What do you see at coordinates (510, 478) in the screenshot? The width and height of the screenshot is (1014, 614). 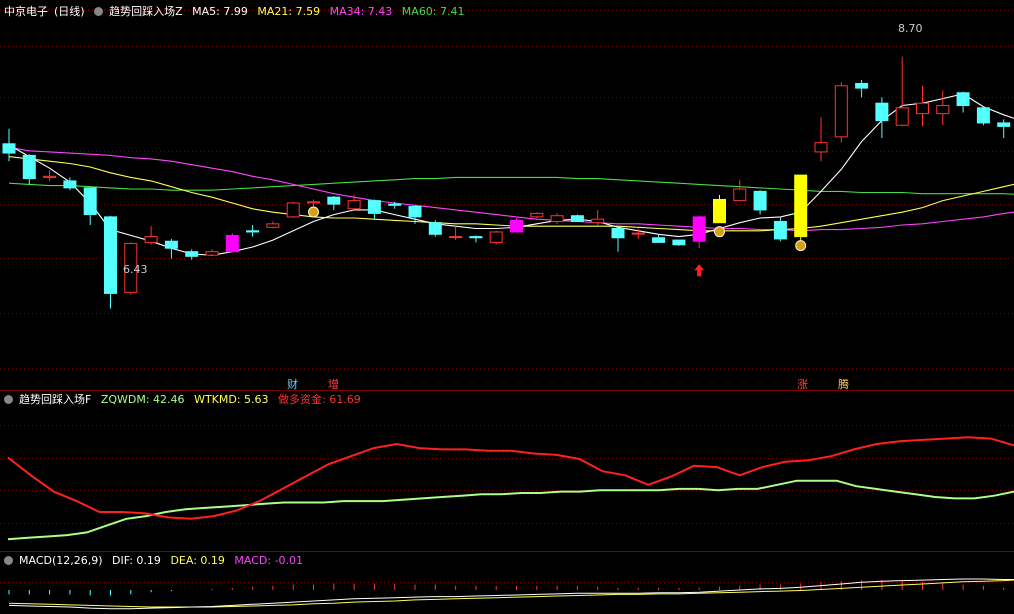 I see `funds-line` at bounding box center [510, 478].